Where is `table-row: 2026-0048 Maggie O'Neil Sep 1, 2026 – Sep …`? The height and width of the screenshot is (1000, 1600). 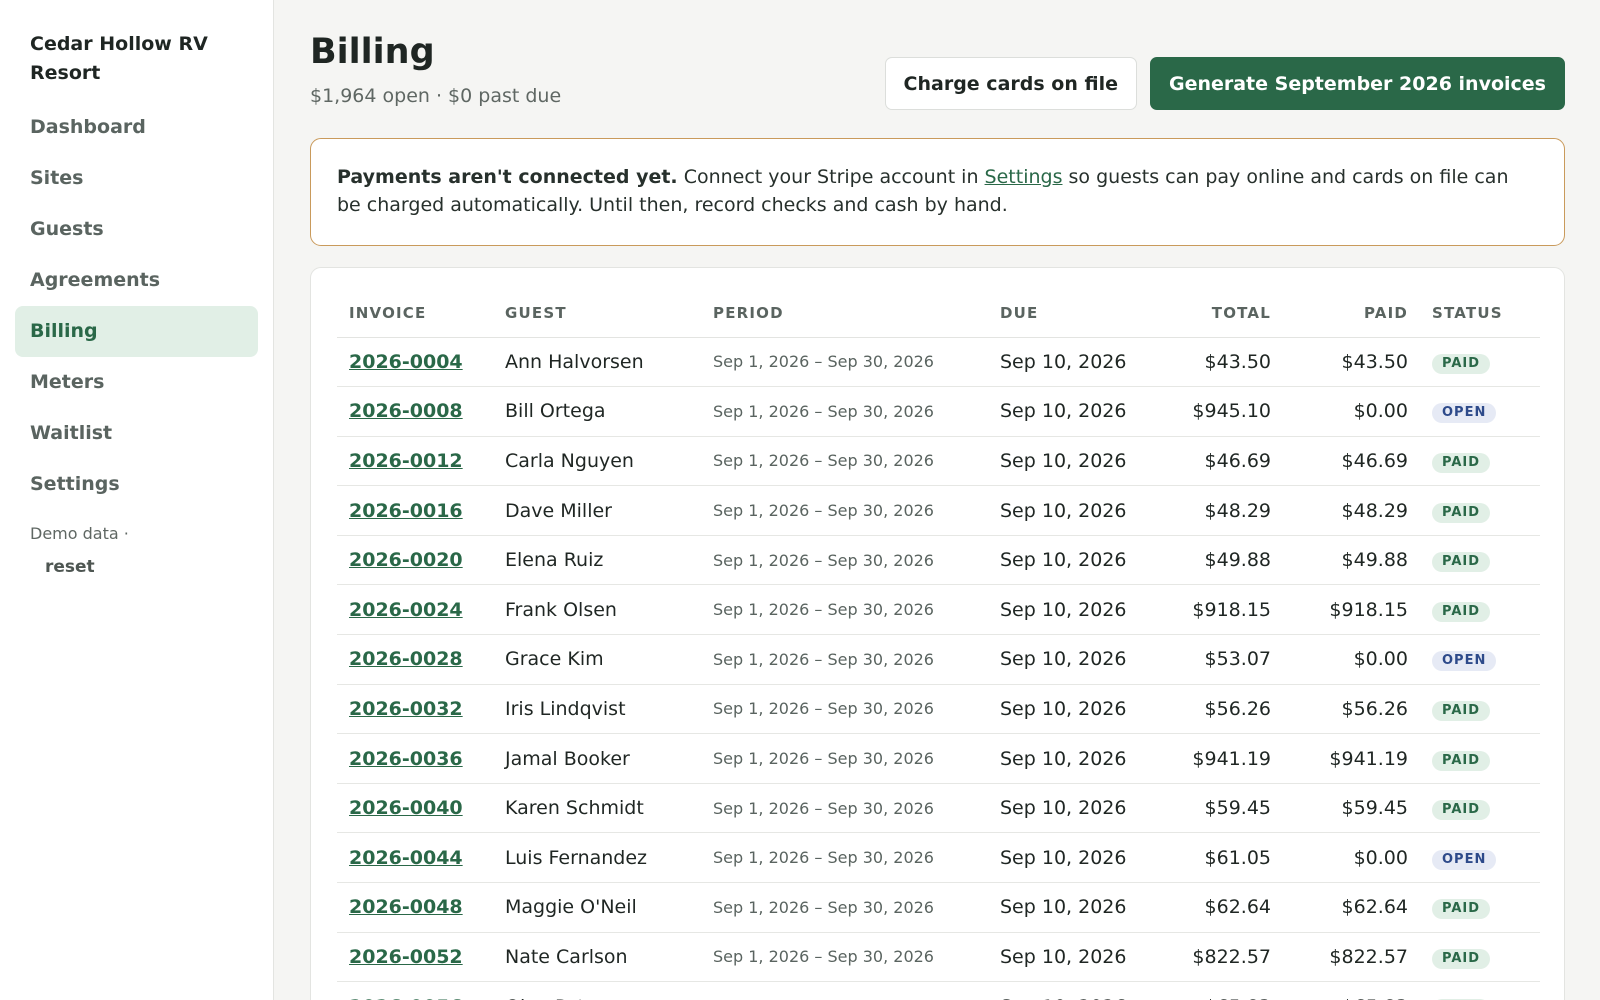 table-row: 2026-0048 Maggie O'Neil Sep 1, 2026 – Sep … is located at coordinates (938, 907).